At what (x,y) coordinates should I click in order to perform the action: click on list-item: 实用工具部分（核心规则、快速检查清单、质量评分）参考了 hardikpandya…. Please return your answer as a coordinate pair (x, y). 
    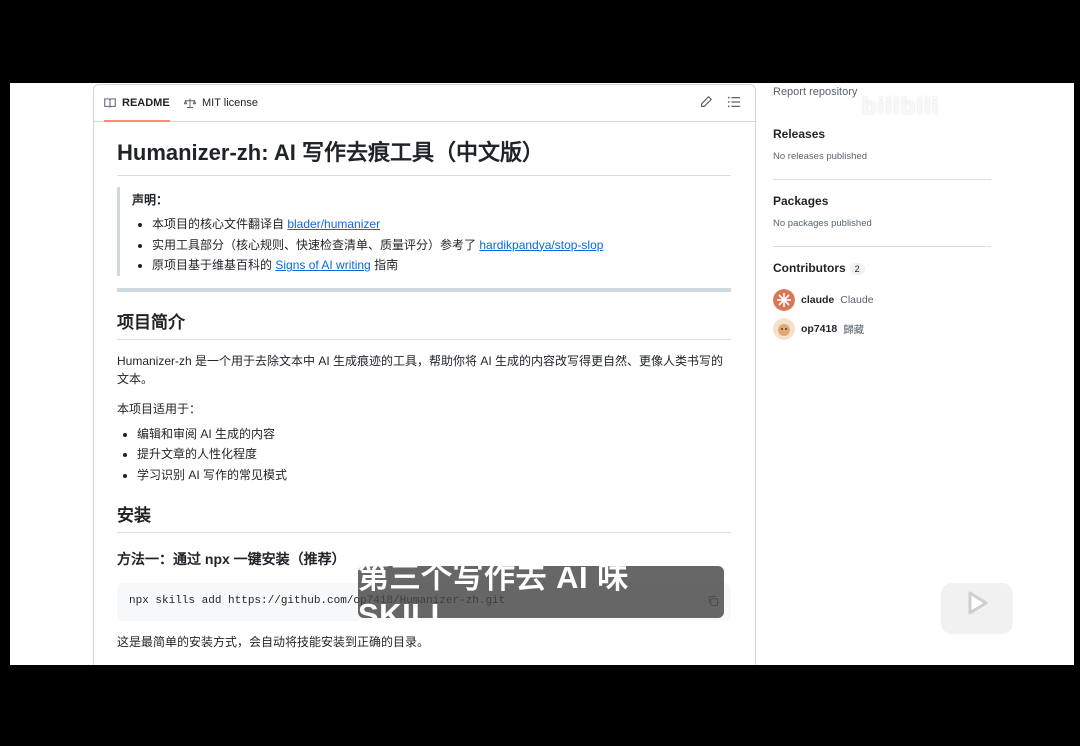
    Looking at the image, I should click on (441, 245).